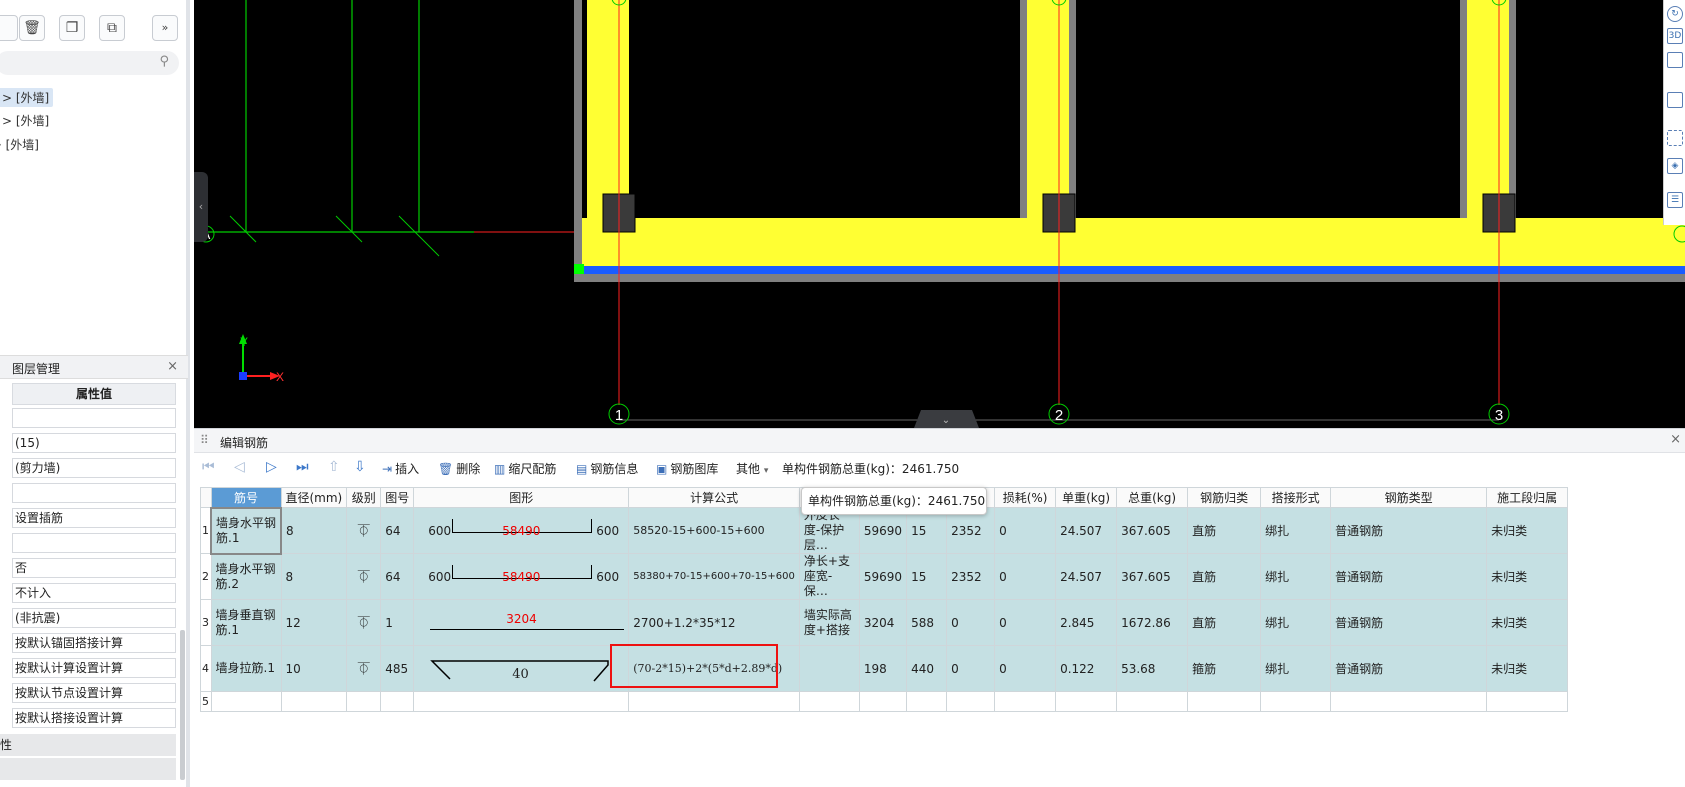  What do you see at coordinates (1409, 497) in the screenshot?
I see `col-header: 钢筋类型` at bounding box center [1409, 497].